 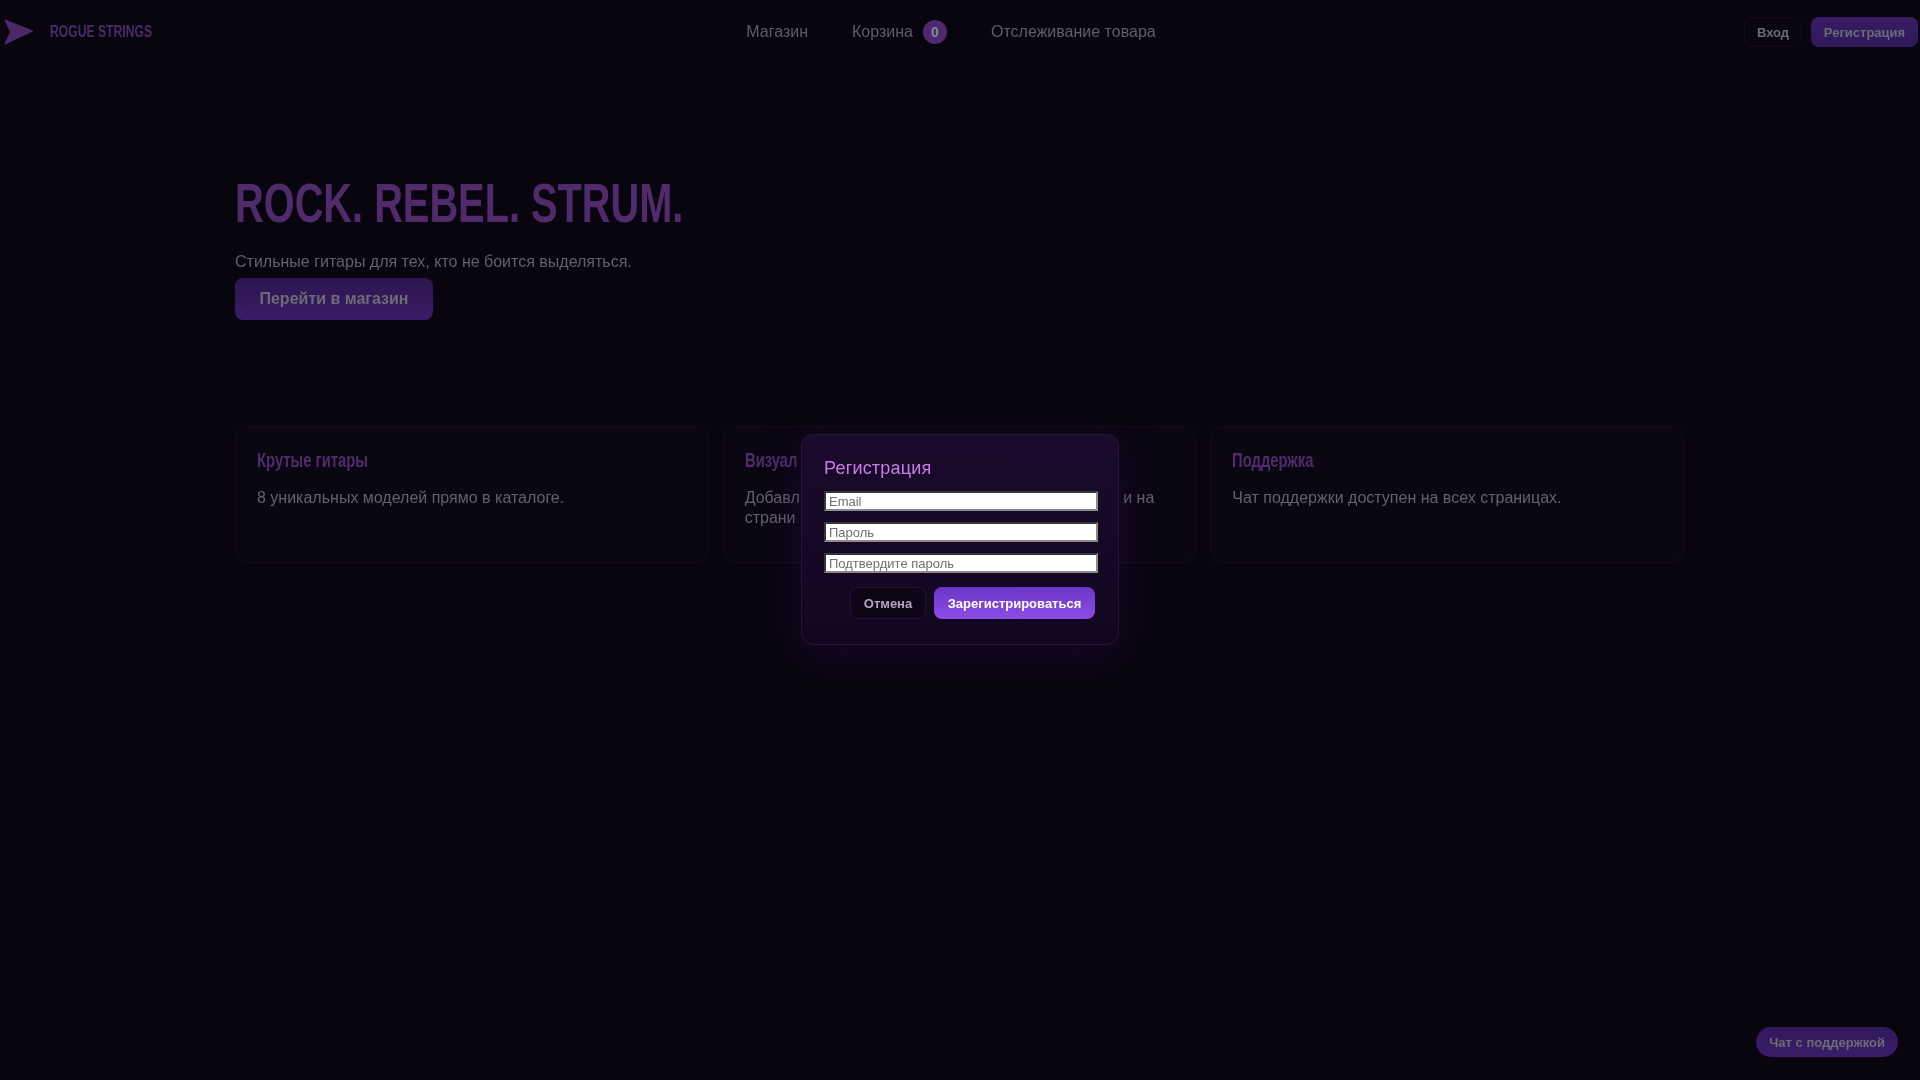 What do you see at coordinates (935, 32) in the screenshot?
I see `cart-count: 0` at bounding box center [935, 32].